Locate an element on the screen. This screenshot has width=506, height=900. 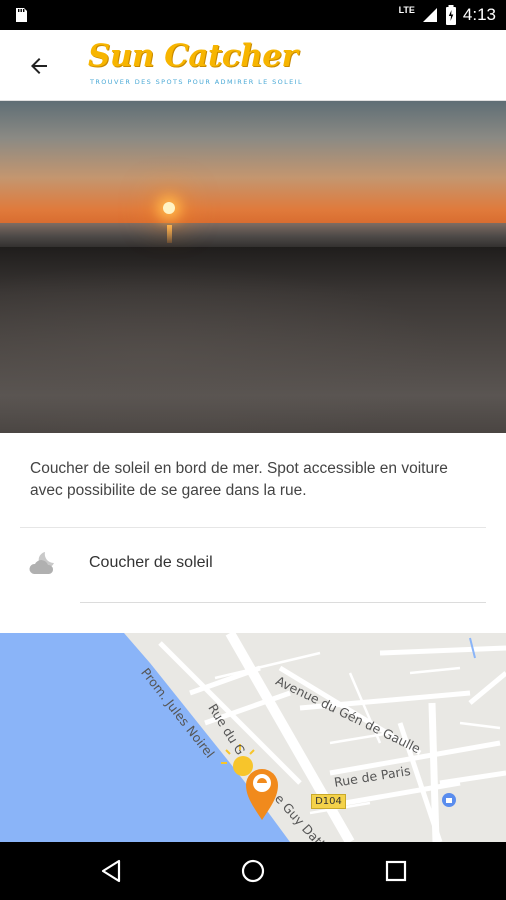
status-time: 4:13 is located at coordinates (479, 14).